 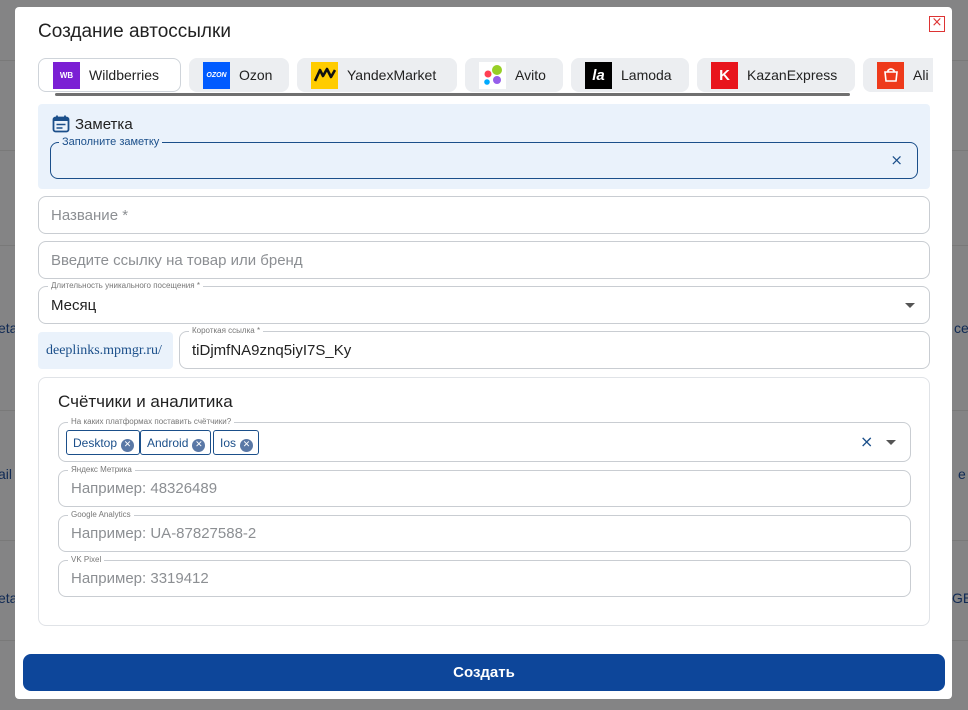 What do you see at coordinates (484, 531) in the screenshot?
I see `google-analytics-input: Google Analytics Например: UA-87827588-2` at bounding box center [484, 531].